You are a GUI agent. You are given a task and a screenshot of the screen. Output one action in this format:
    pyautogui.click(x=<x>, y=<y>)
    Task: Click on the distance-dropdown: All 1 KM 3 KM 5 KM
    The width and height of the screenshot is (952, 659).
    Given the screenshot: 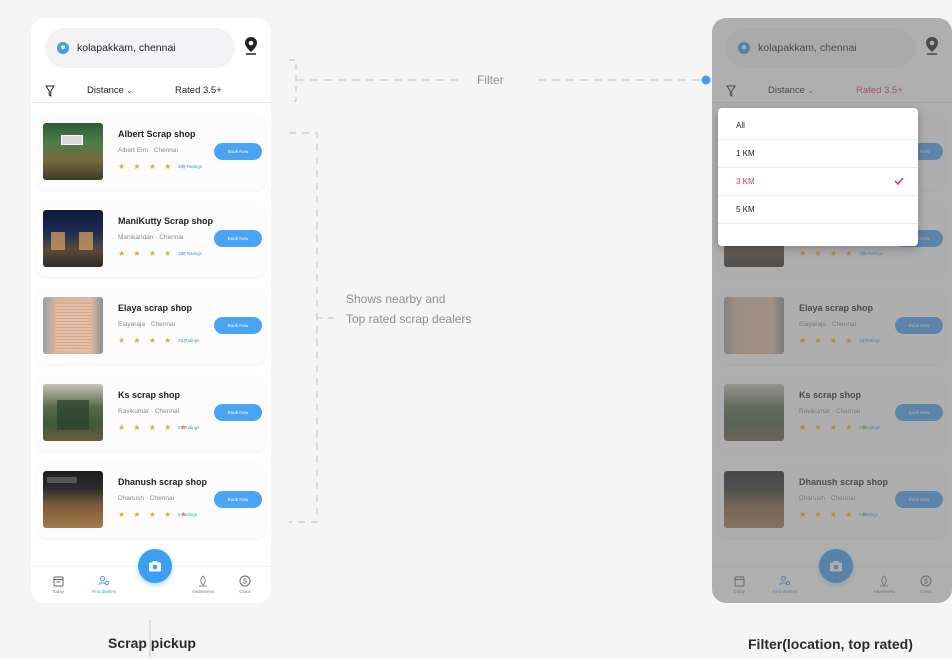 What is the action you would take?
    pyautogui.click(x=818, y=177)
    